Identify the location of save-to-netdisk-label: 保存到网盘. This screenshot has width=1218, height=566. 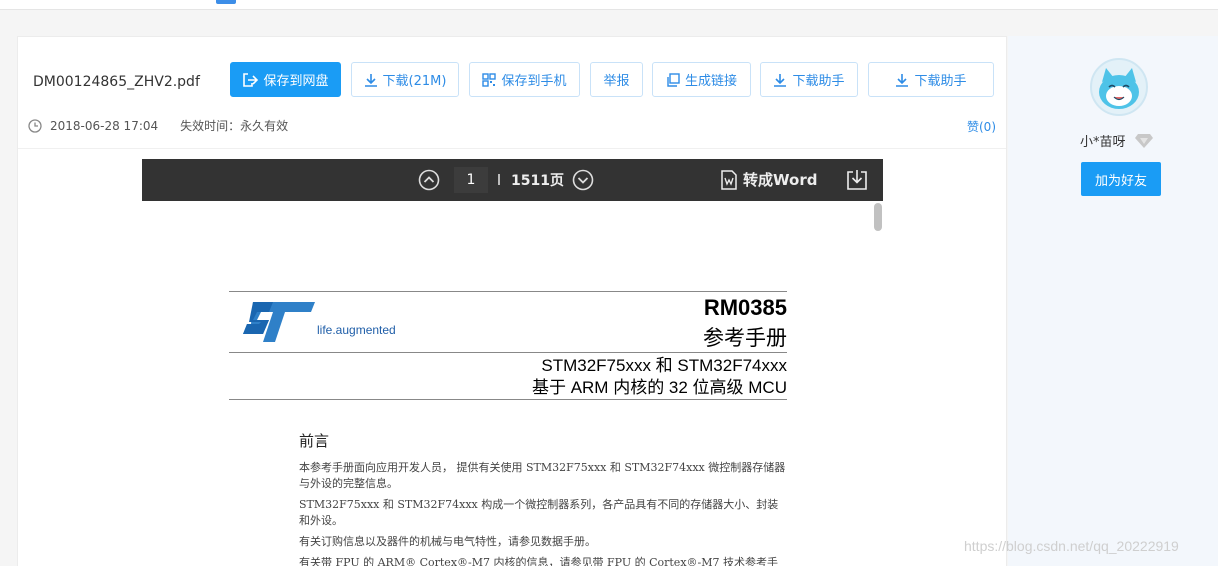
(296, 81).